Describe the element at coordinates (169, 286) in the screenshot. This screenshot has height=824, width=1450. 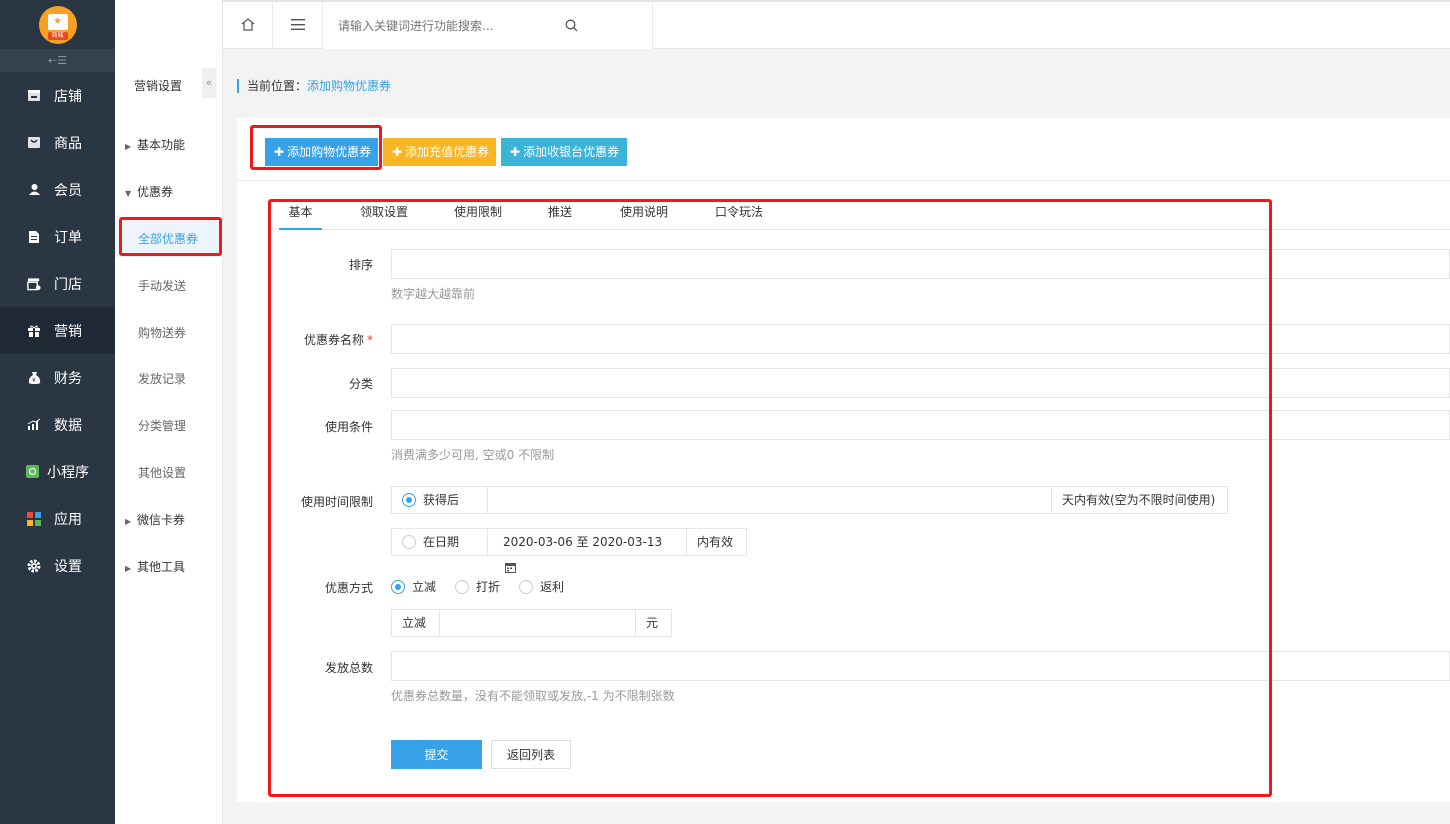
I see `subnav-item-manual-send: 手动发送` at that location.